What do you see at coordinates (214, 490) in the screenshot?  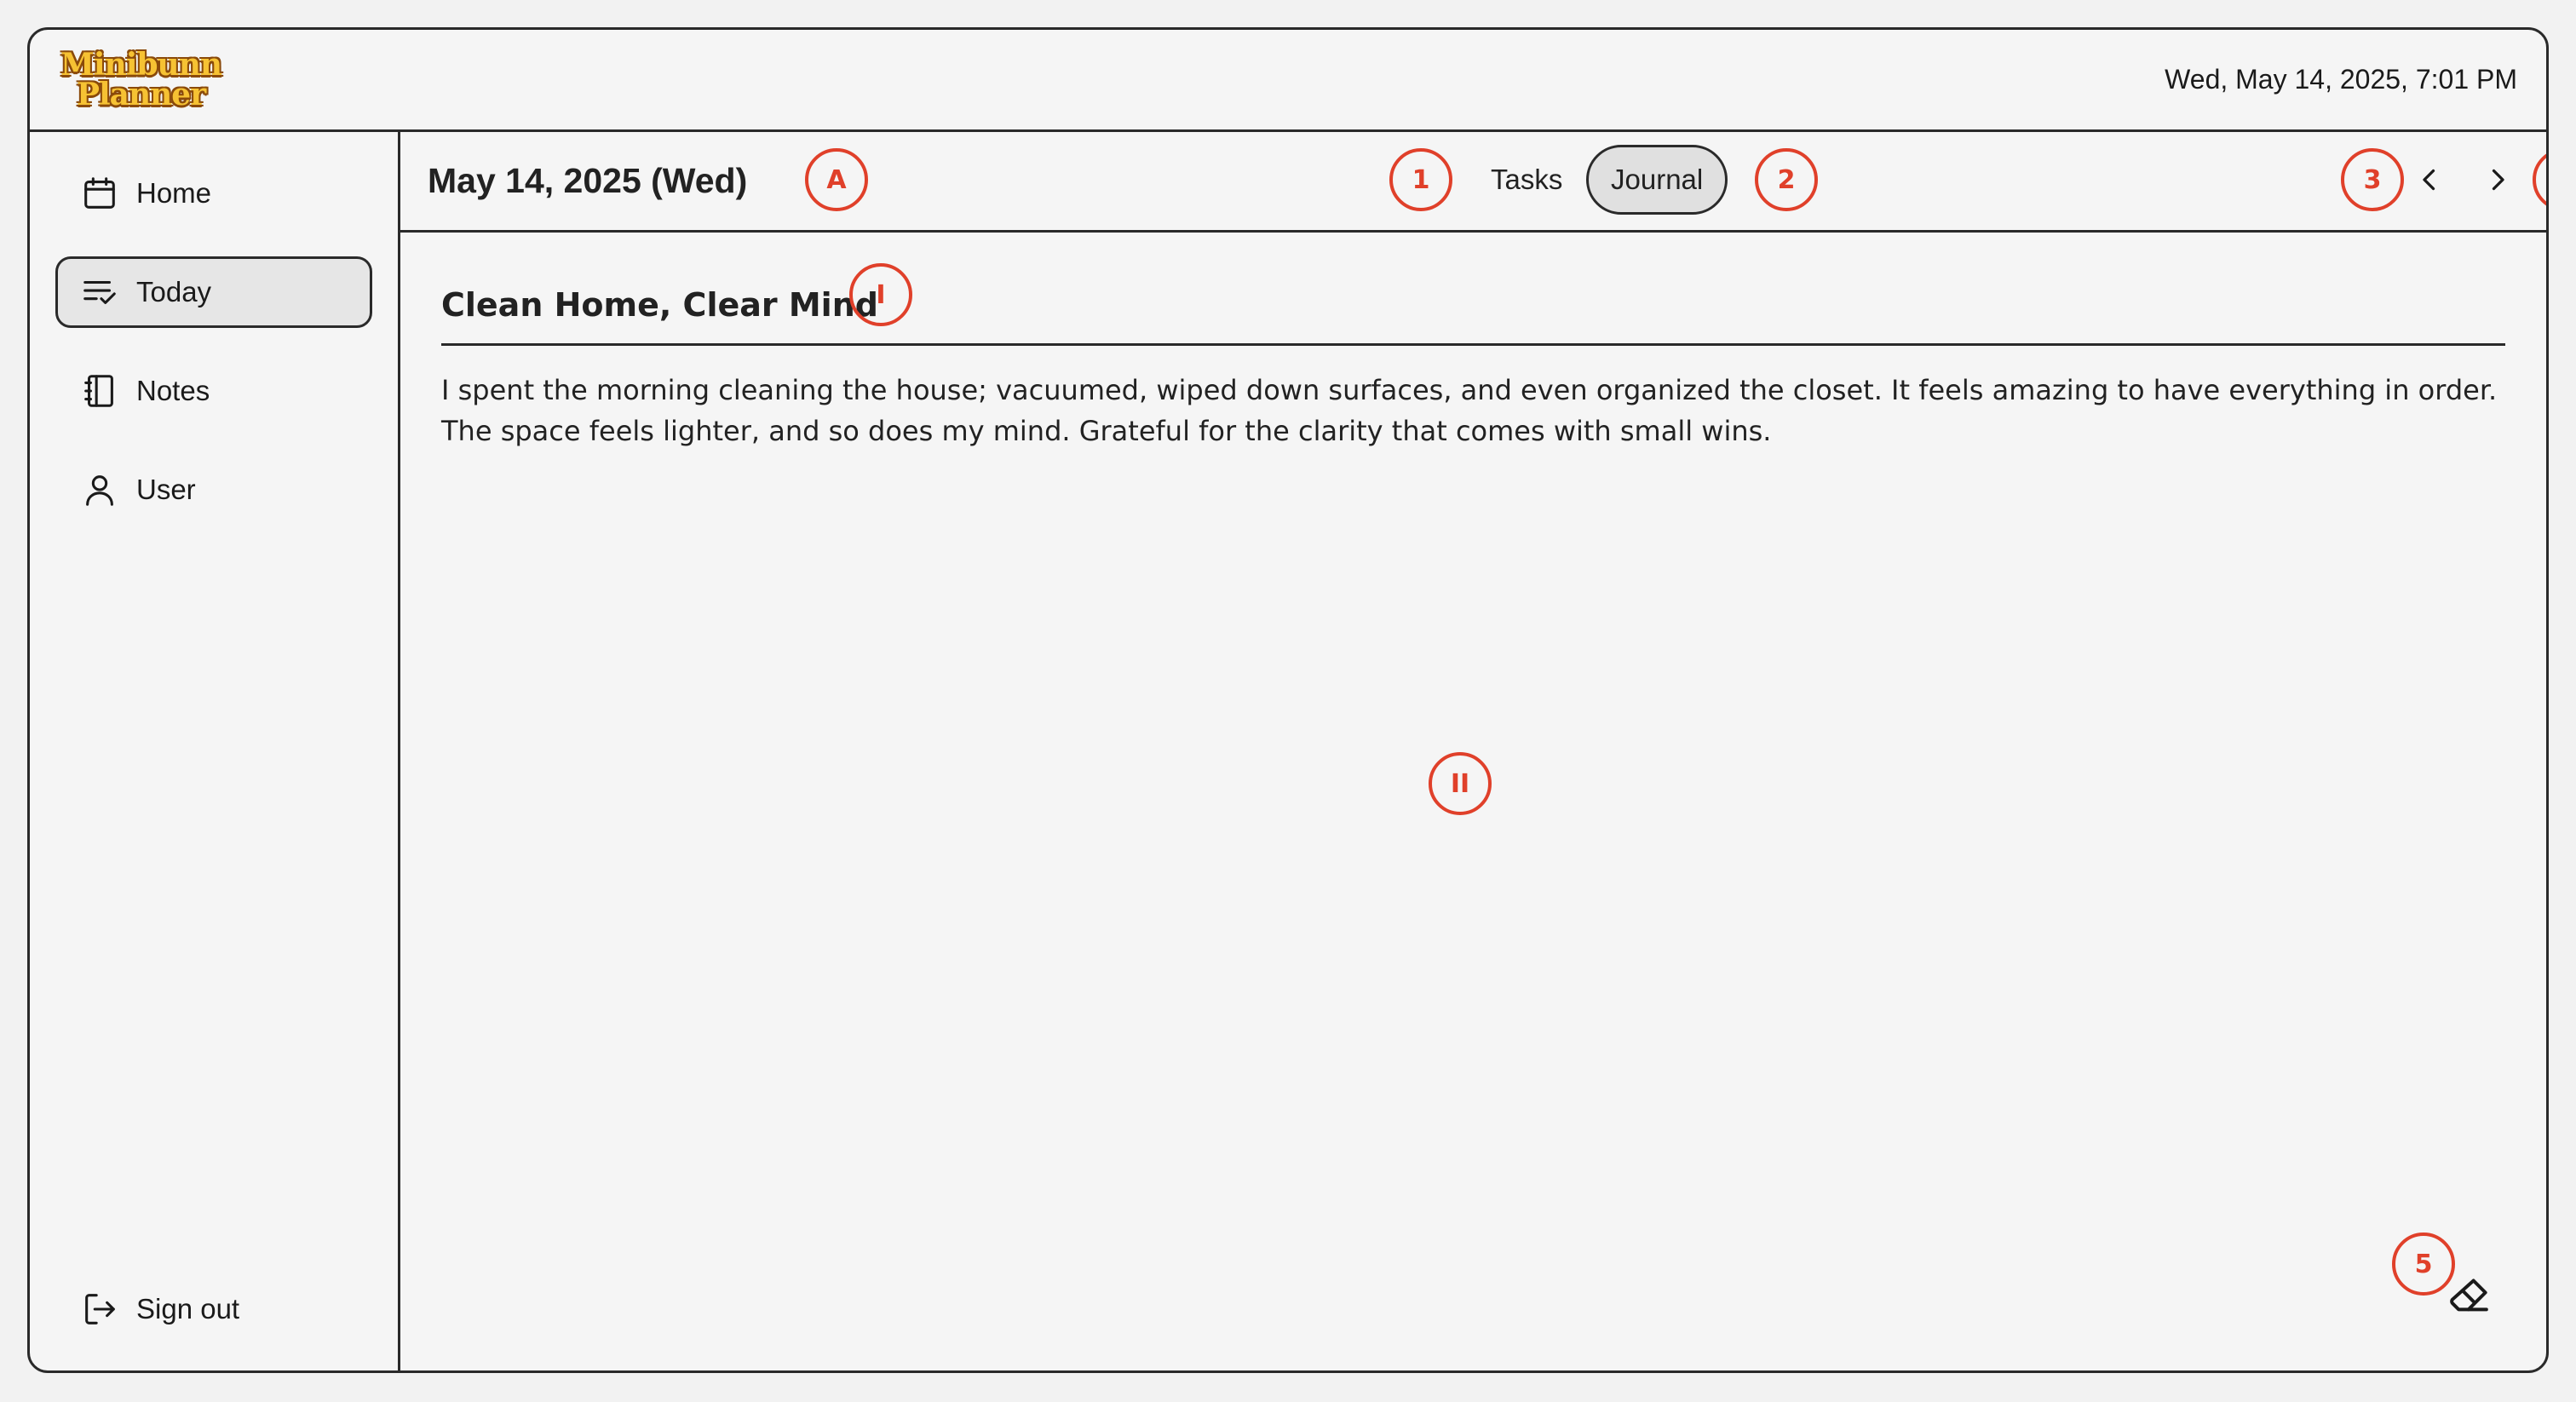 I see `sidebar-item-user: User` at bounding box center [214, 490].